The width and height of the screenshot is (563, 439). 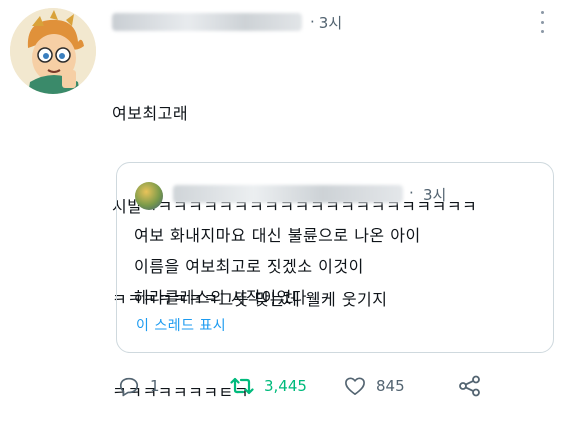 I want to click on blurred-username, so click(x=207, y=22).